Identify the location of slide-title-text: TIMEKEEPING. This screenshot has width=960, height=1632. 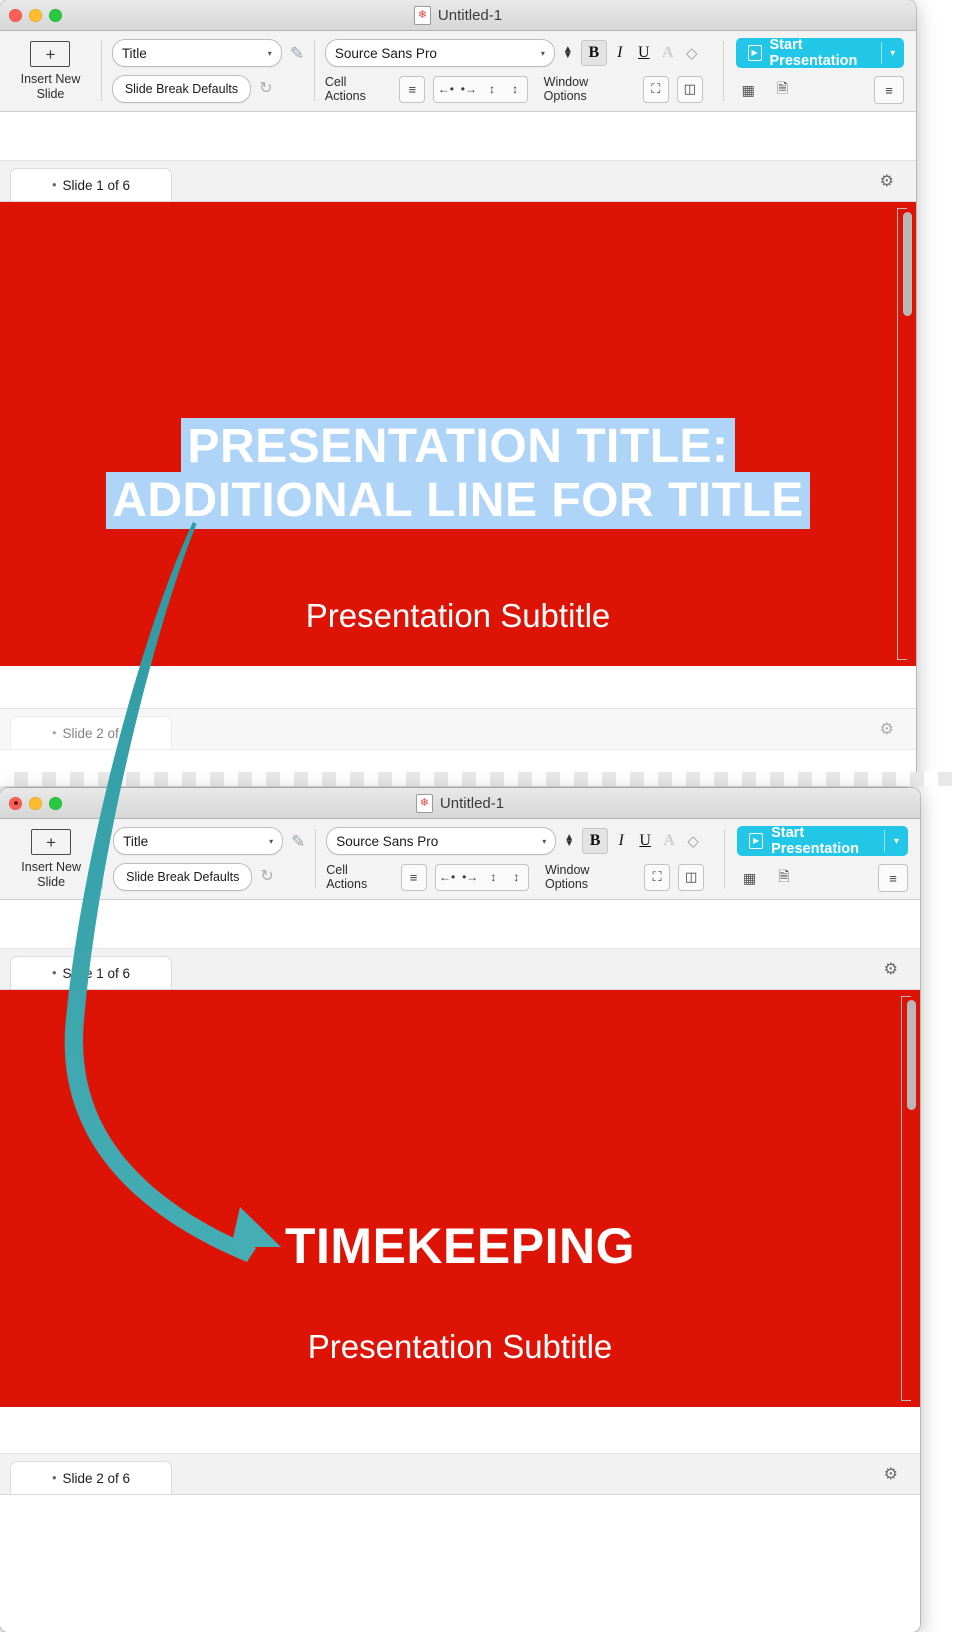
(460, 1246).